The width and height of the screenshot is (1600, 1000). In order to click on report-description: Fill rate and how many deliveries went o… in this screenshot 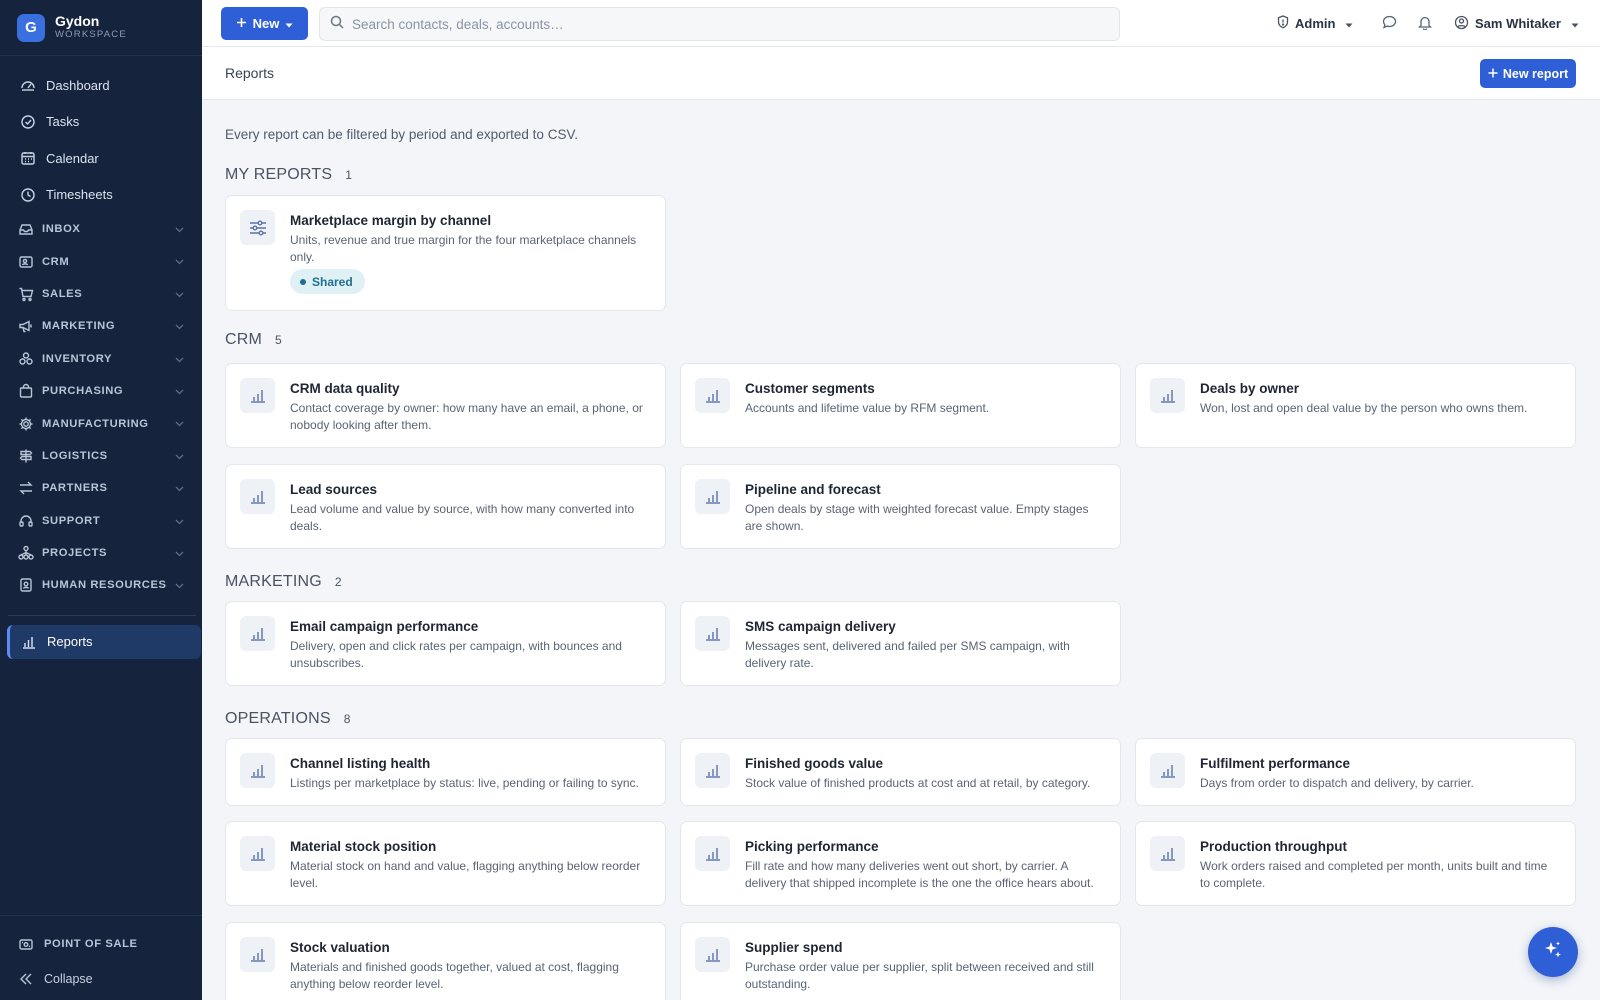, I will do `click(919, 874)`.